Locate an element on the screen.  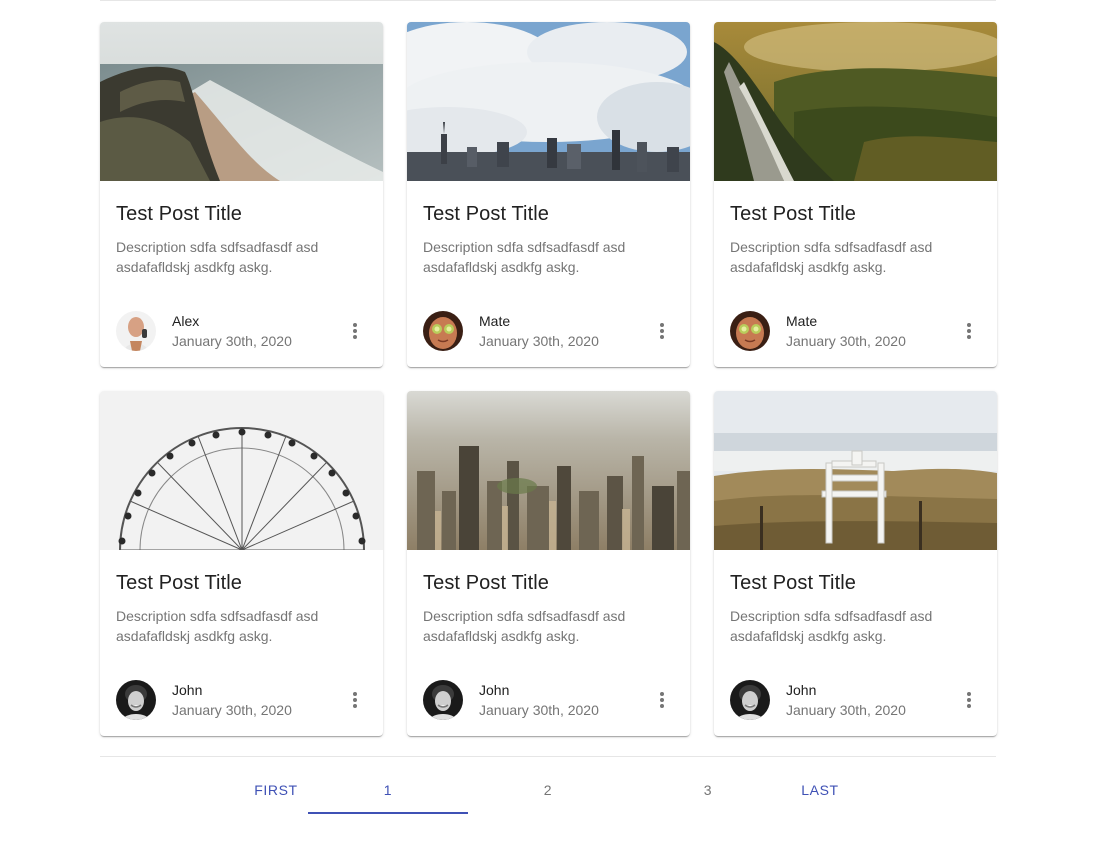
post-footer: Alex January 30th, 2020 is located at coordinates (241, 331).